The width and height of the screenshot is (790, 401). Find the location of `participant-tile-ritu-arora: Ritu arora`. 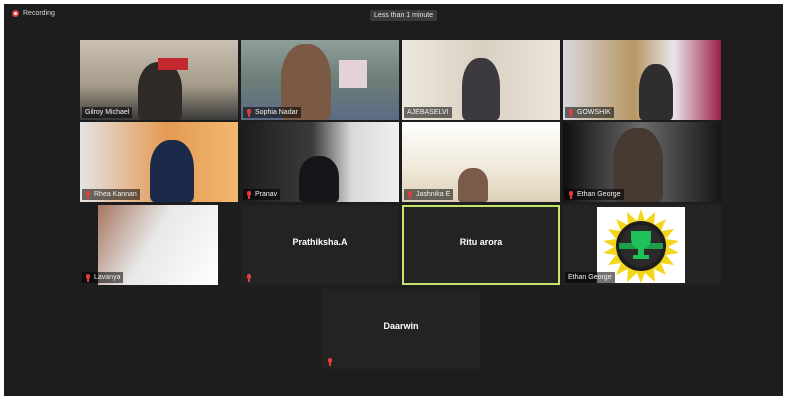

participant-tile-ritu-arora: Ritu arora is located at coordinates (481, 245).